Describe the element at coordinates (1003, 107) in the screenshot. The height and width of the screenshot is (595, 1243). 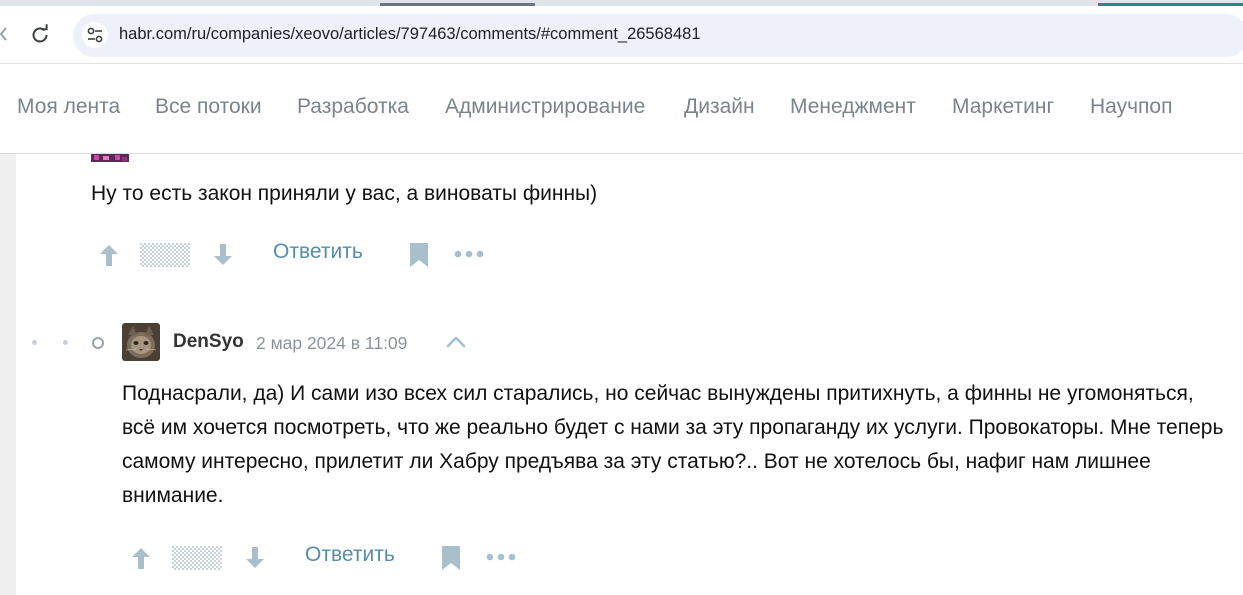
I see `nav-item-marketing: Маркетинг` at that location.